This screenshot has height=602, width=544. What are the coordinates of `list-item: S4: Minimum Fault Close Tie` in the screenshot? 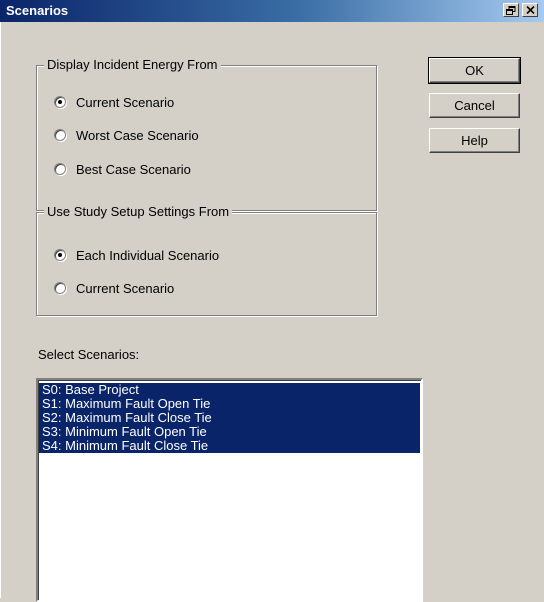 It's located at (229, 446).